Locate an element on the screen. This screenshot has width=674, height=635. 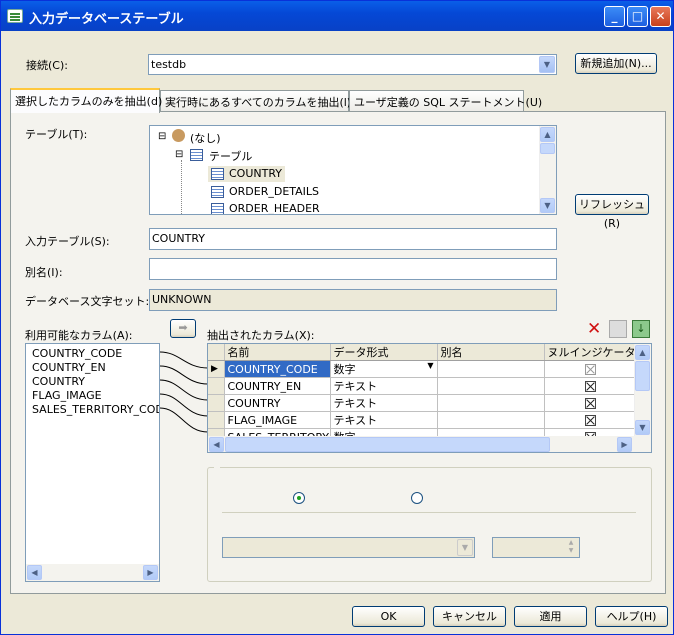
table-row: COUNTRY テキスト is located at coordinates (422, 403).